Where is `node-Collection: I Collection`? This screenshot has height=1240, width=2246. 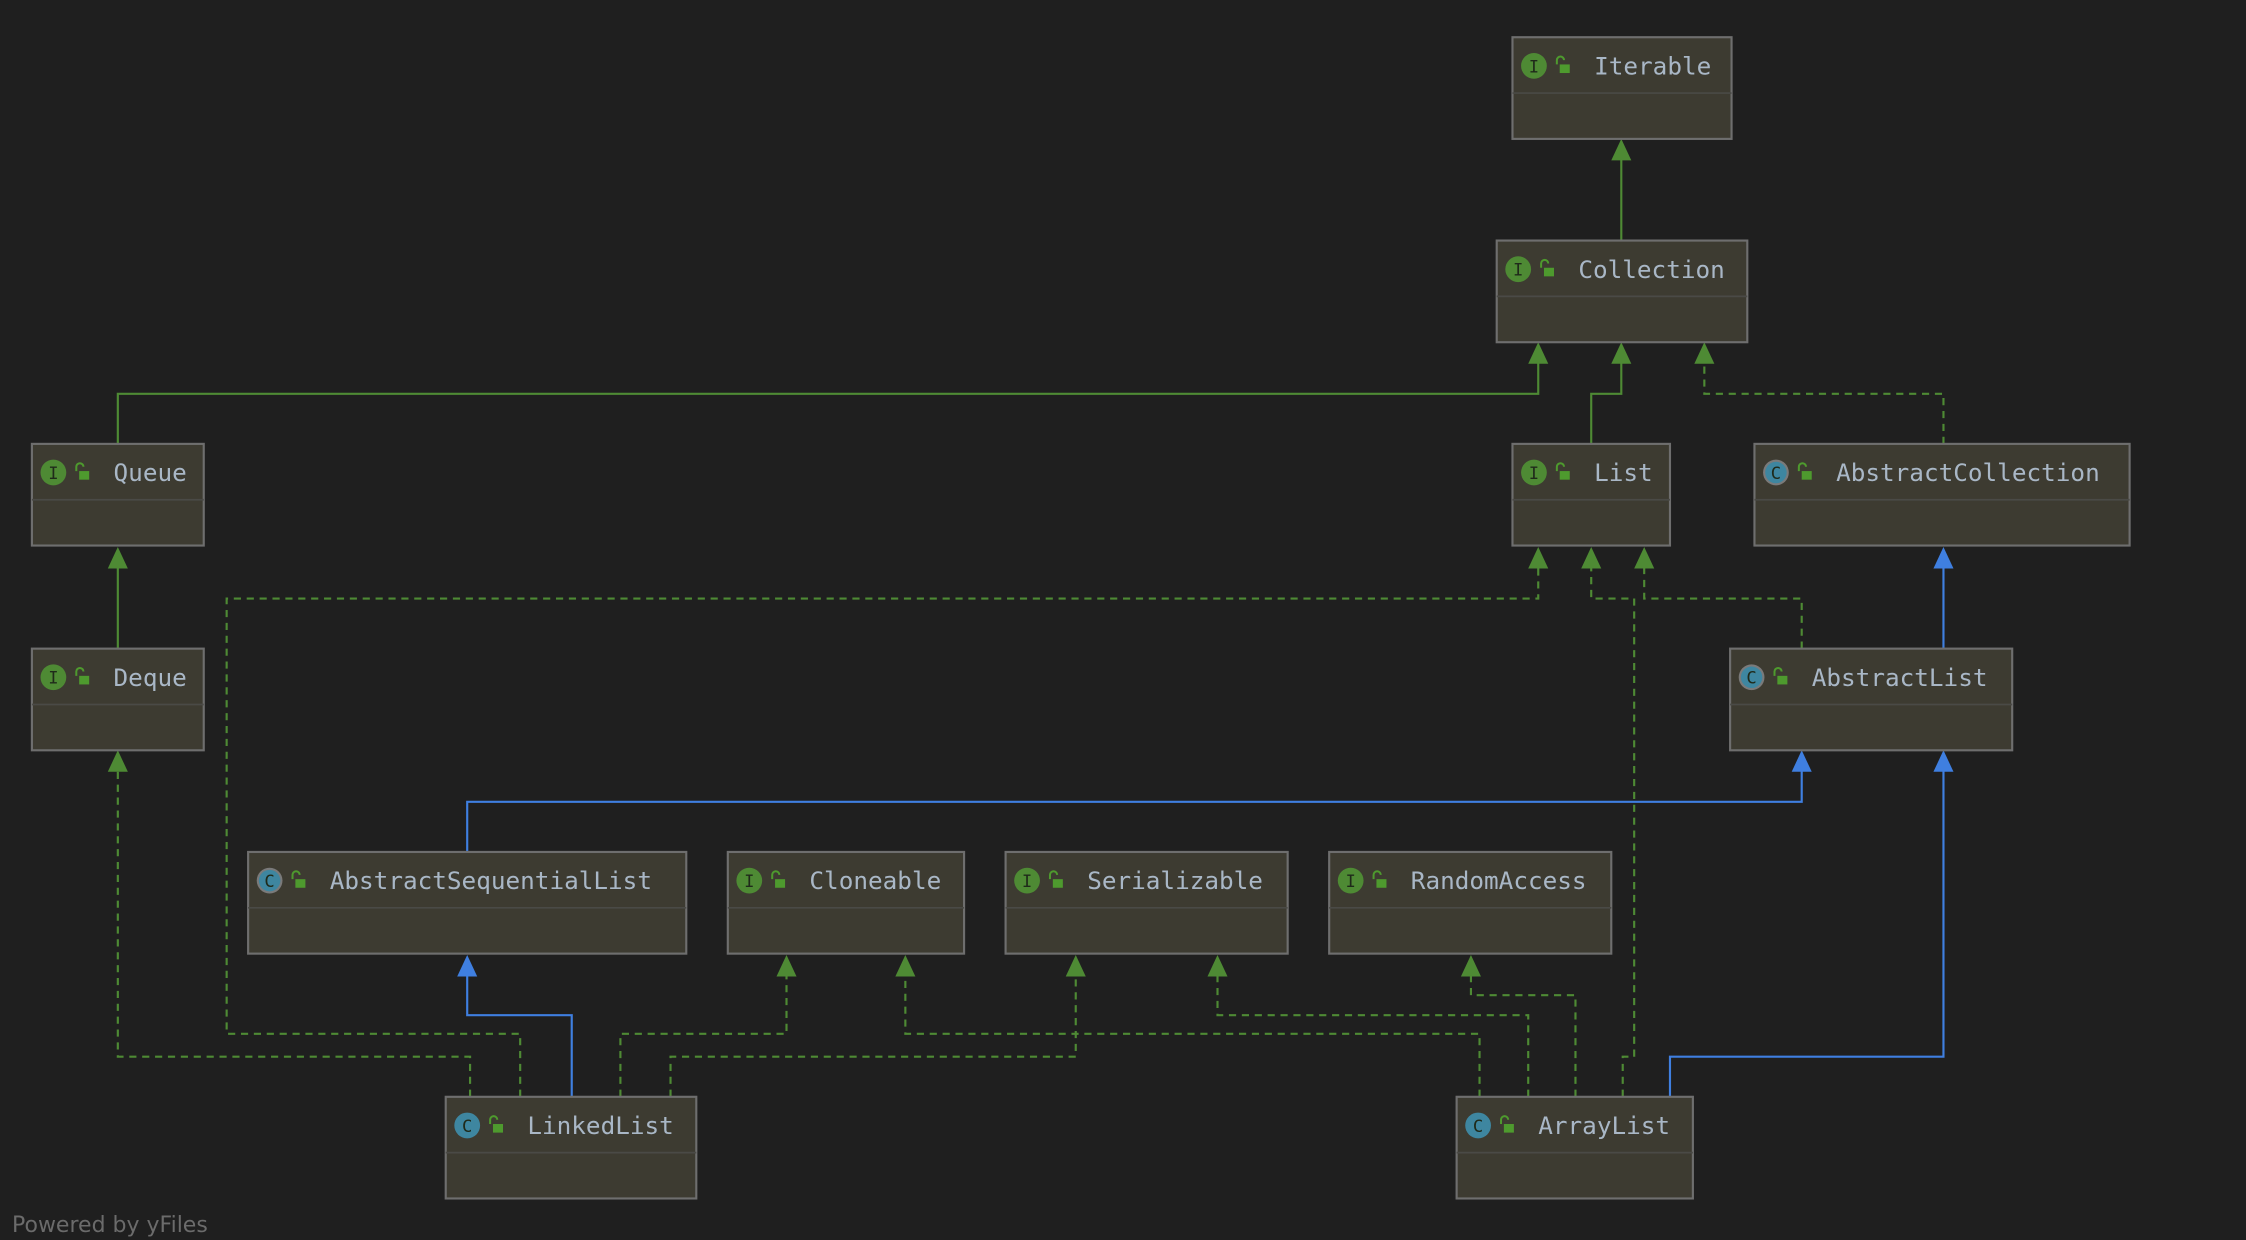
node-Collection: I Collection is located at coordinates (1622, 291).